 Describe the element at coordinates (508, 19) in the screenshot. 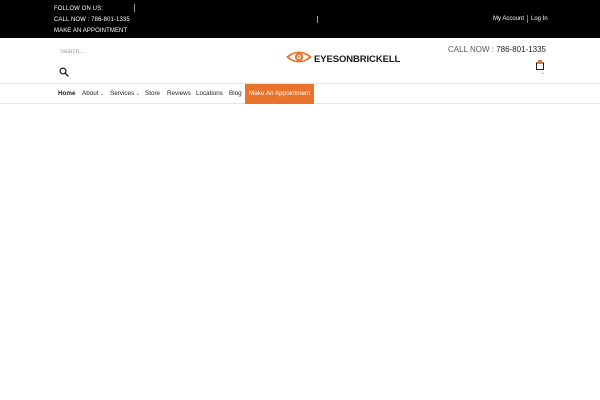

I see `my-account-link: My Account` at that location.